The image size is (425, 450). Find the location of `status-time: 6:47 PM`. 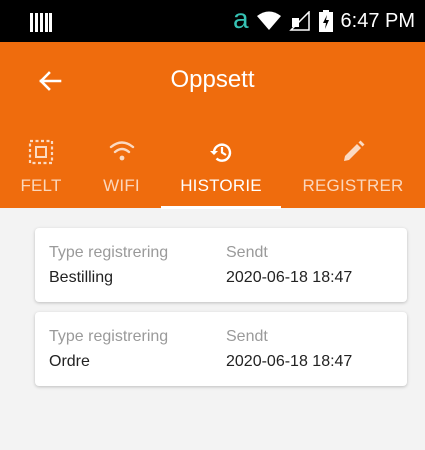

status-time: 6:47 PM is located at coordinates (377, 20).